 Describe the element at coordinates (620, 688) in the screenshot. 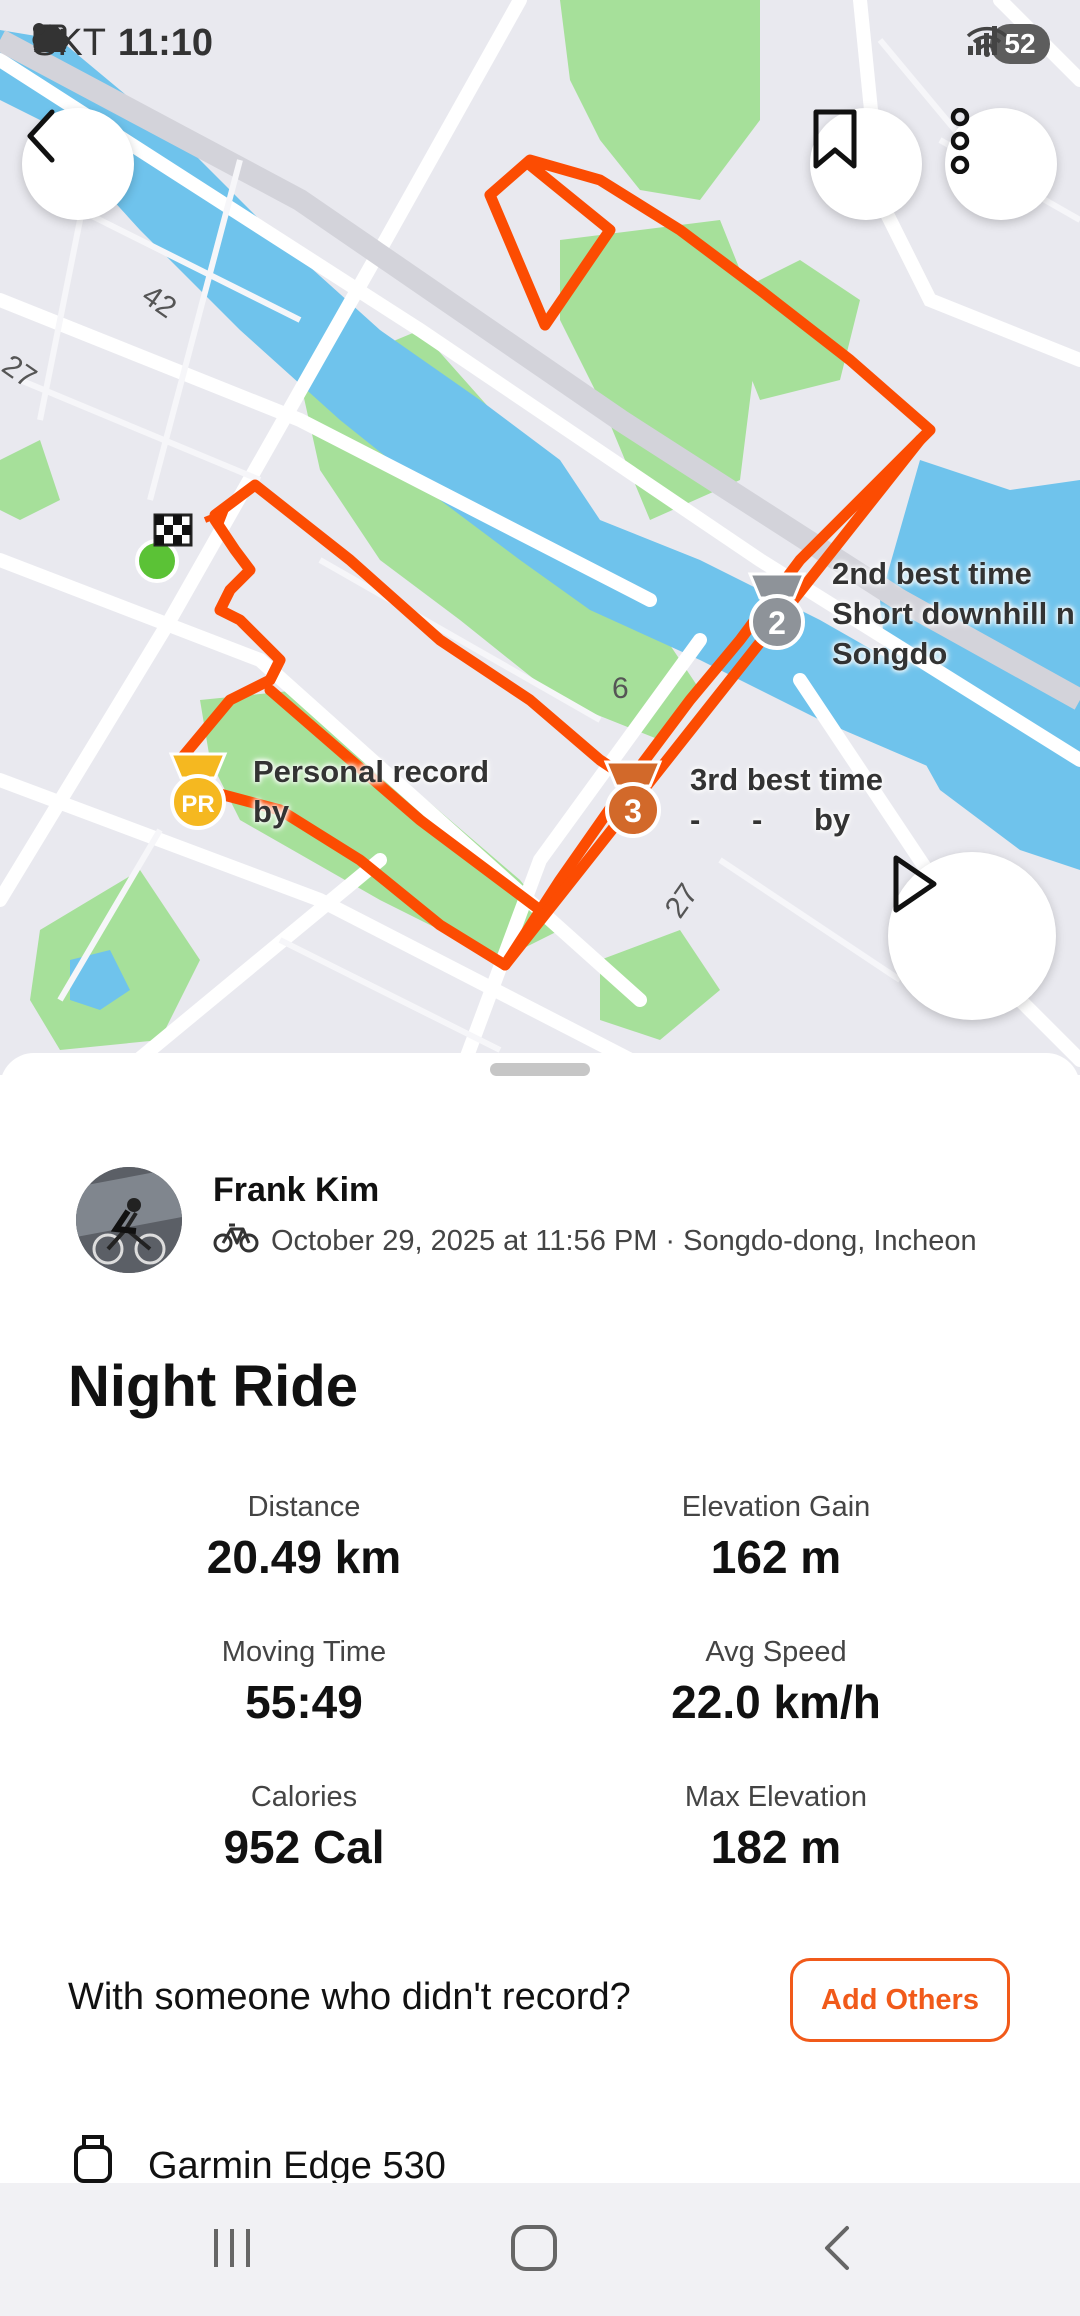

I see `svg-text: 6` at that location.